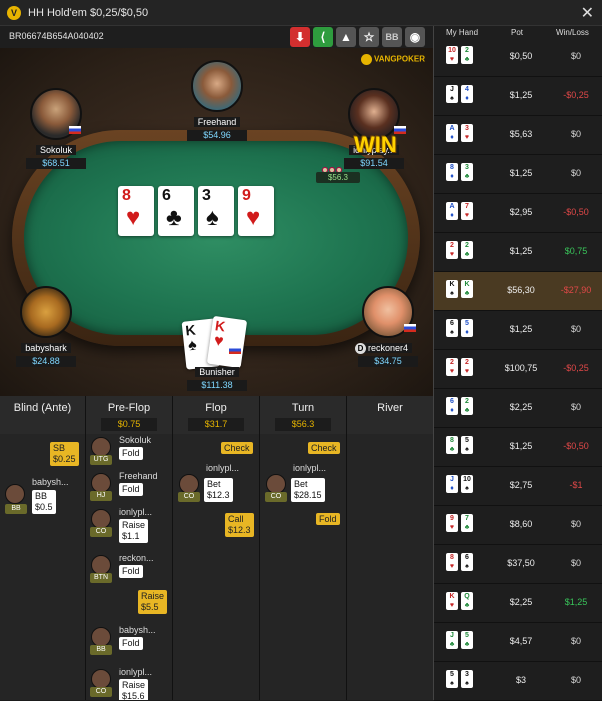  What do you see at coordinates (101, 496) in the screenshot?
I see `position-badge: HJ` at bounding box center [101, 496].